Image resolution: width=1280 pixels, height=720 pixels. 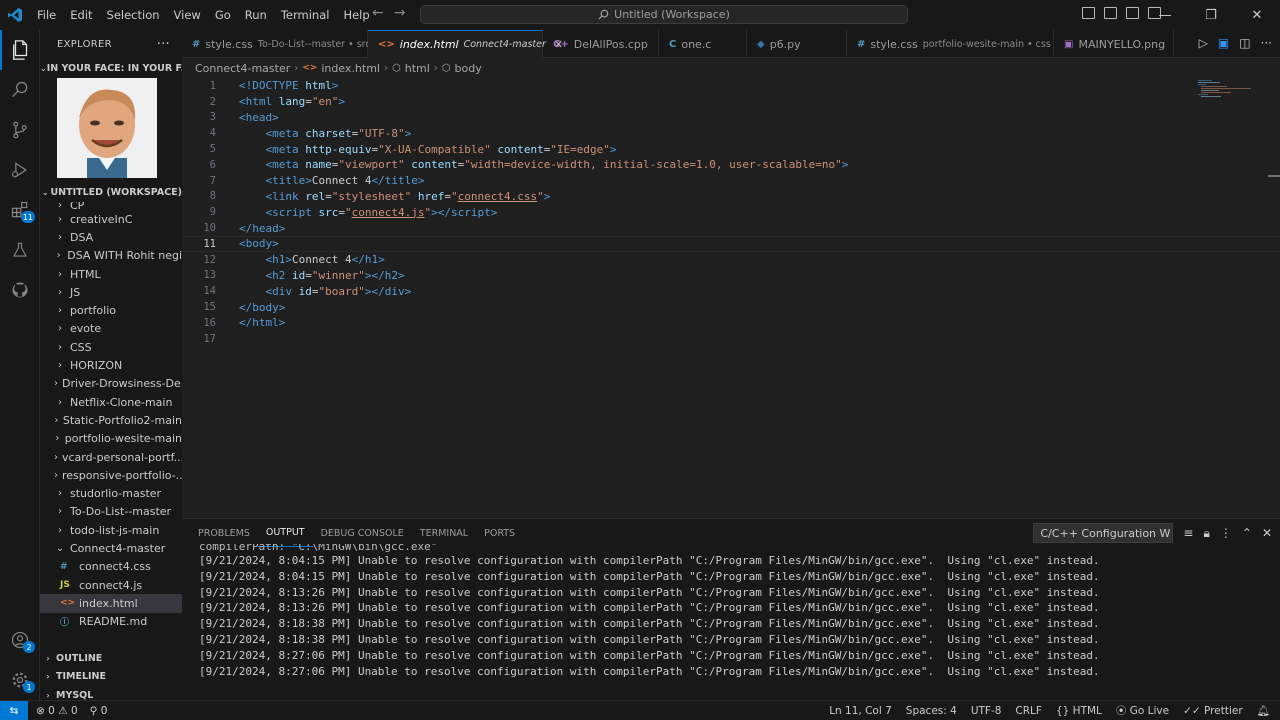 What do you see at coordinates (111, 622) in the screenshot?
I see `file-item: ⓘ README.md` at bounding box center [111, 622].